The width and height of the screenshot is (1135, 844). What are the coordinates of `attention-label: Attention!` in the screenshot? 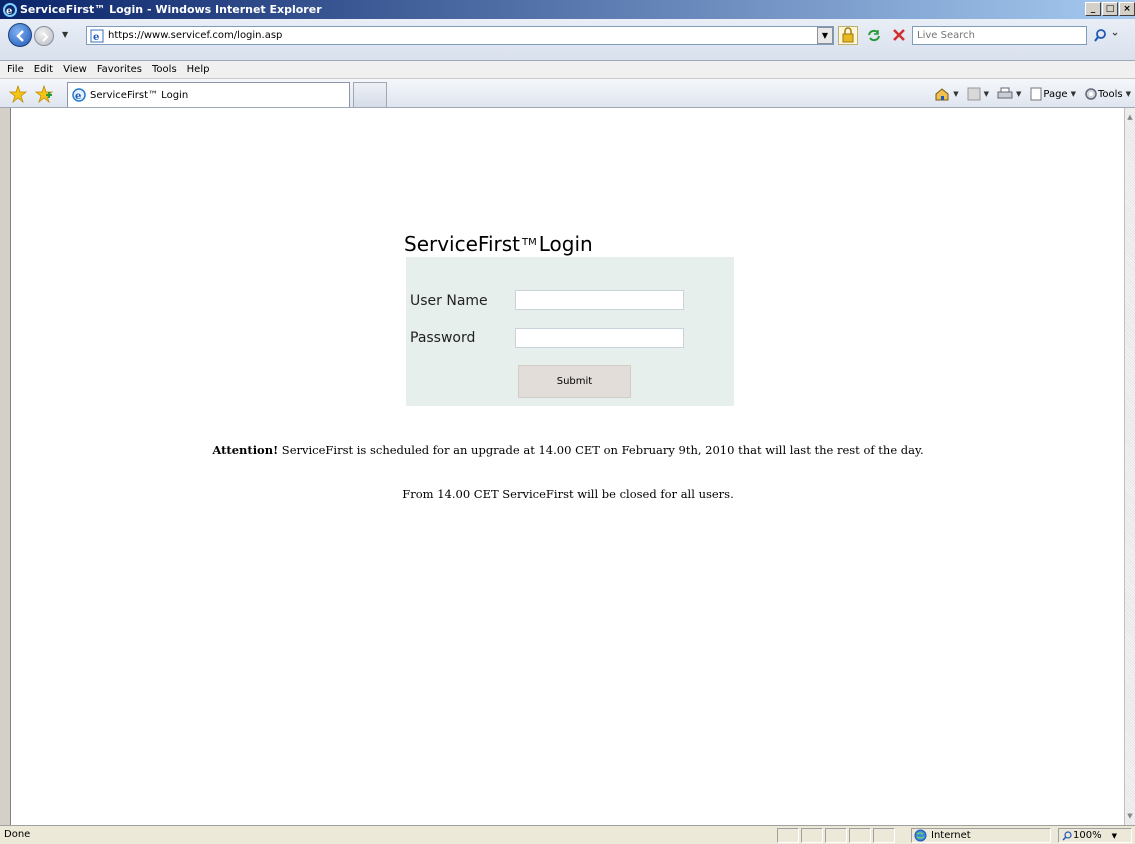 It's located at (245, 450).